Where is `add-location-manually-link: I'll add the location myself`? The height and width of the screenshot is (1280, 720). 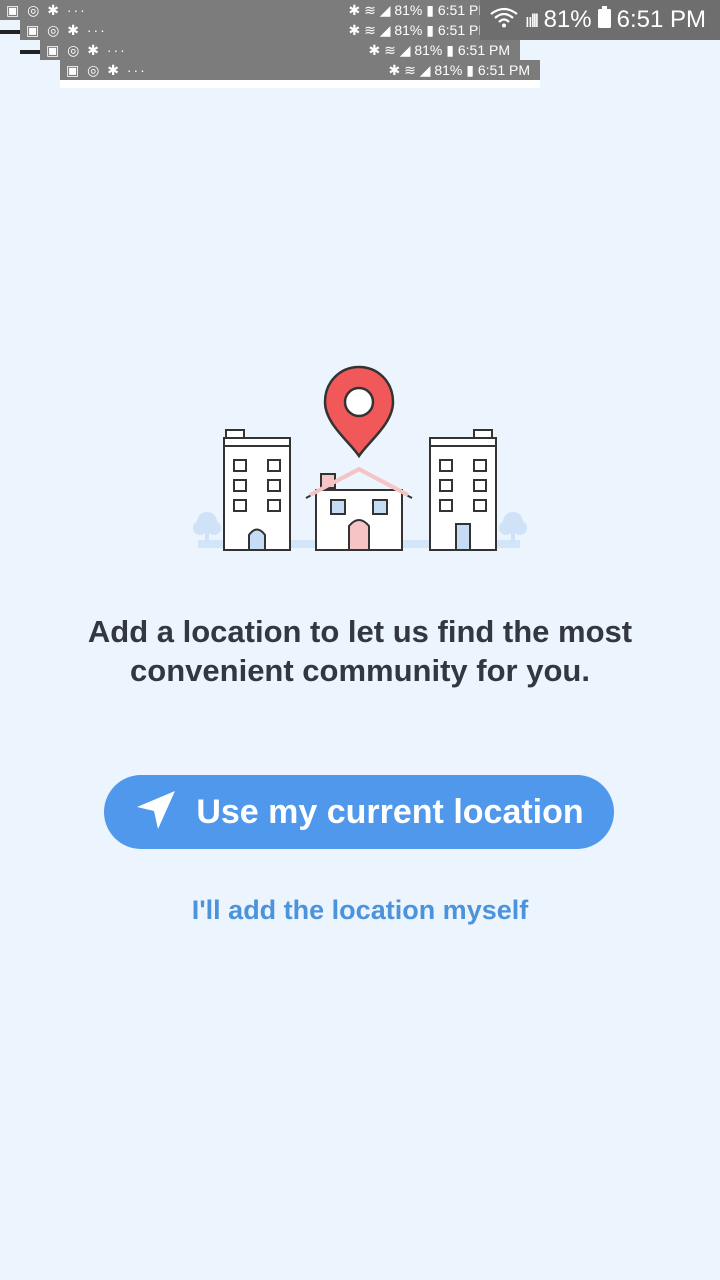 add-location-manually-link: I'll add the location myself is located at coordinates (360, 910).